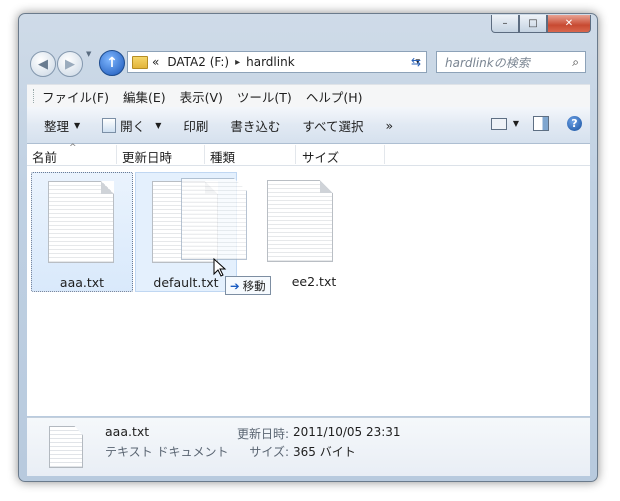  What do you see at coordinates (57, 126) in the screenshot?
I see `organize-label: 整理` at bounding box center [57, 126].